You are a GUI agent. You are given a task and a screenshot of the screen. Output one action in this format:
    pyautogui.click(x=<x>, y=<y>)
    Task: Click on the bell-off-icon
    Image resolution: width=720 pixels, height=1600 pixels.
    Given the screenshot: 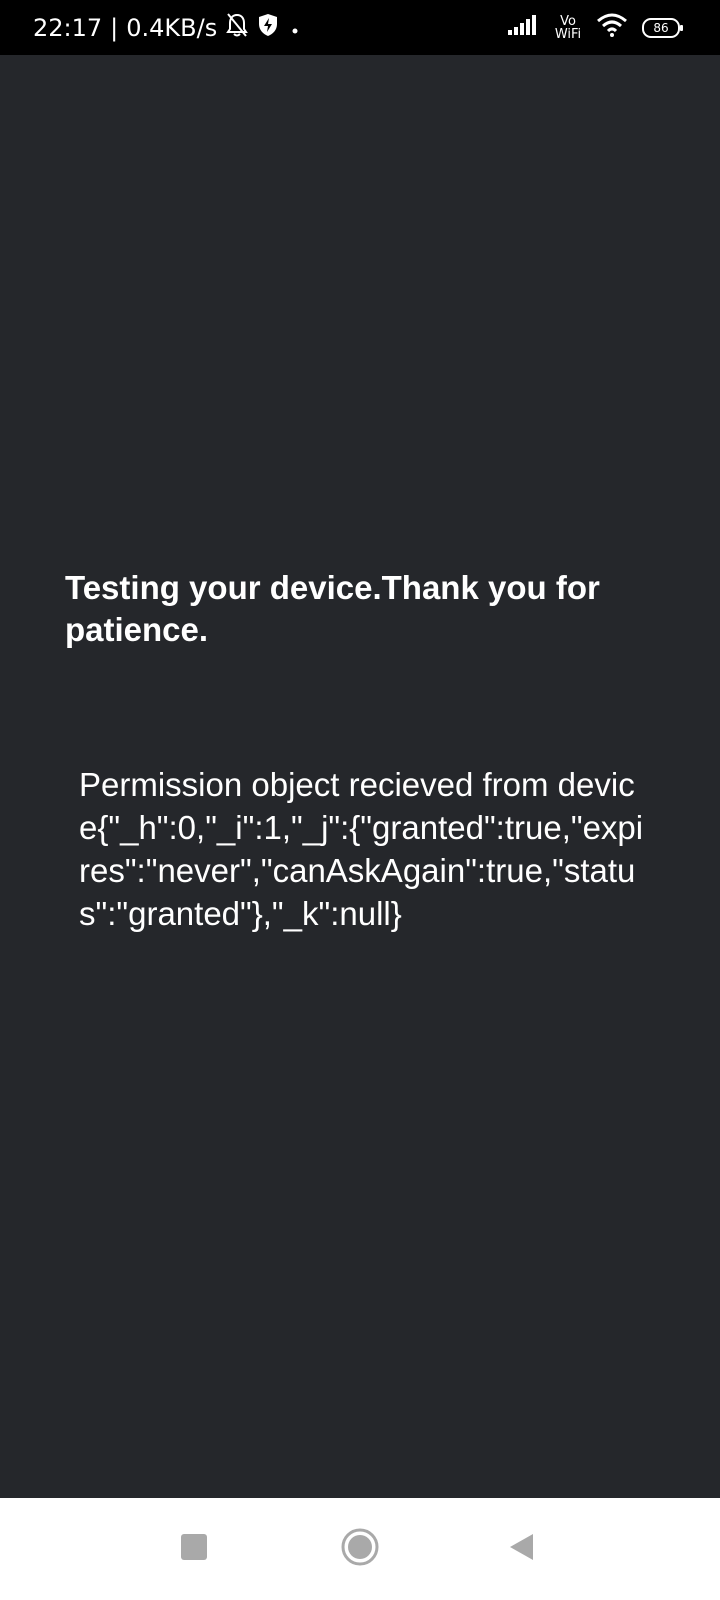 What is the action you would take?
    pyautogui.click(x=237, y=28)
    